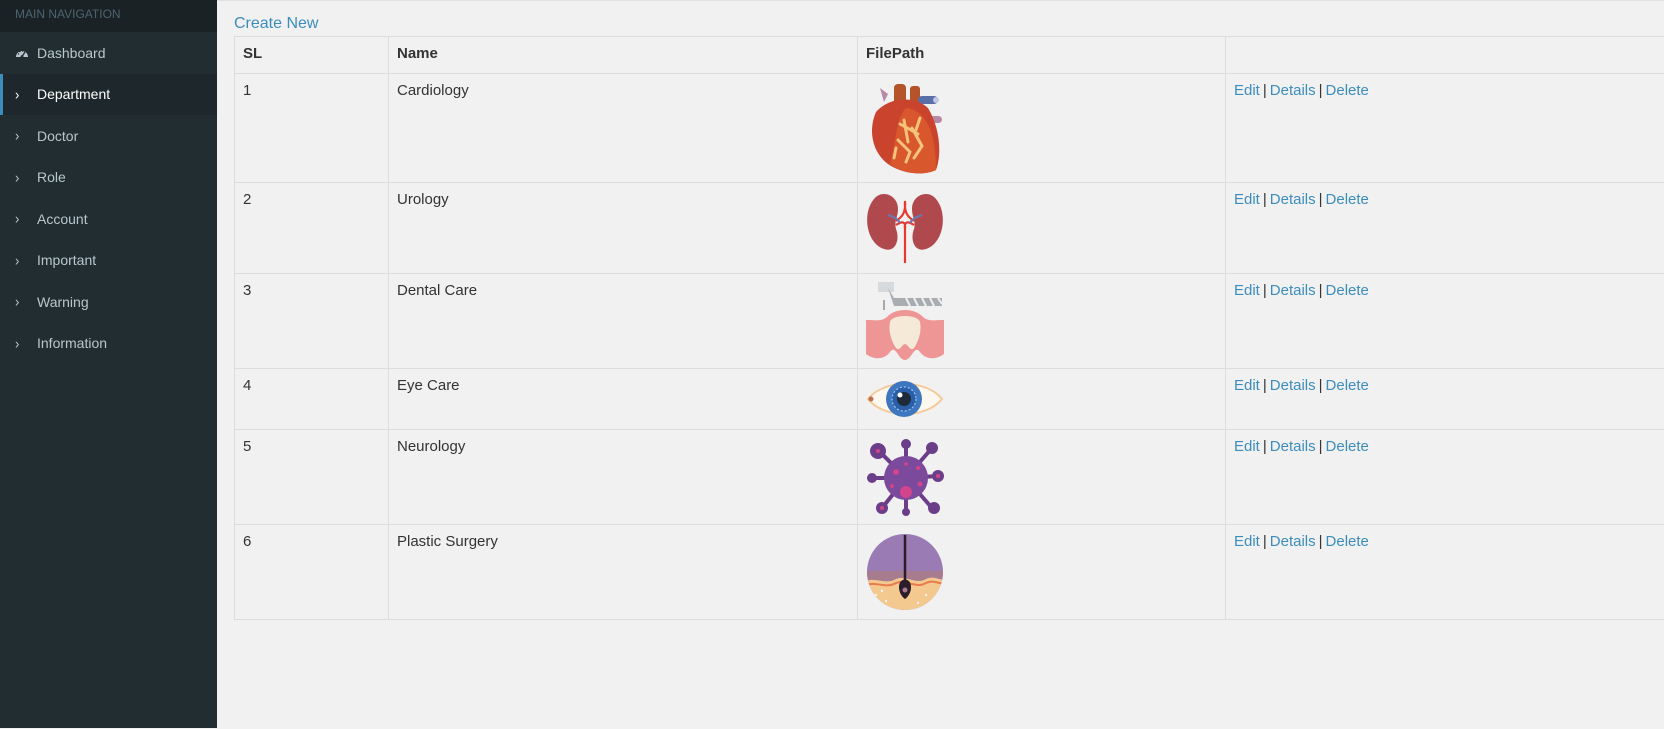 This screenshot has height=729, width=1664. What do you see at coordinates (108, 344) in the screenshot?
I see `sidebar-item-information: › Information` at bounding box center [108, 344].